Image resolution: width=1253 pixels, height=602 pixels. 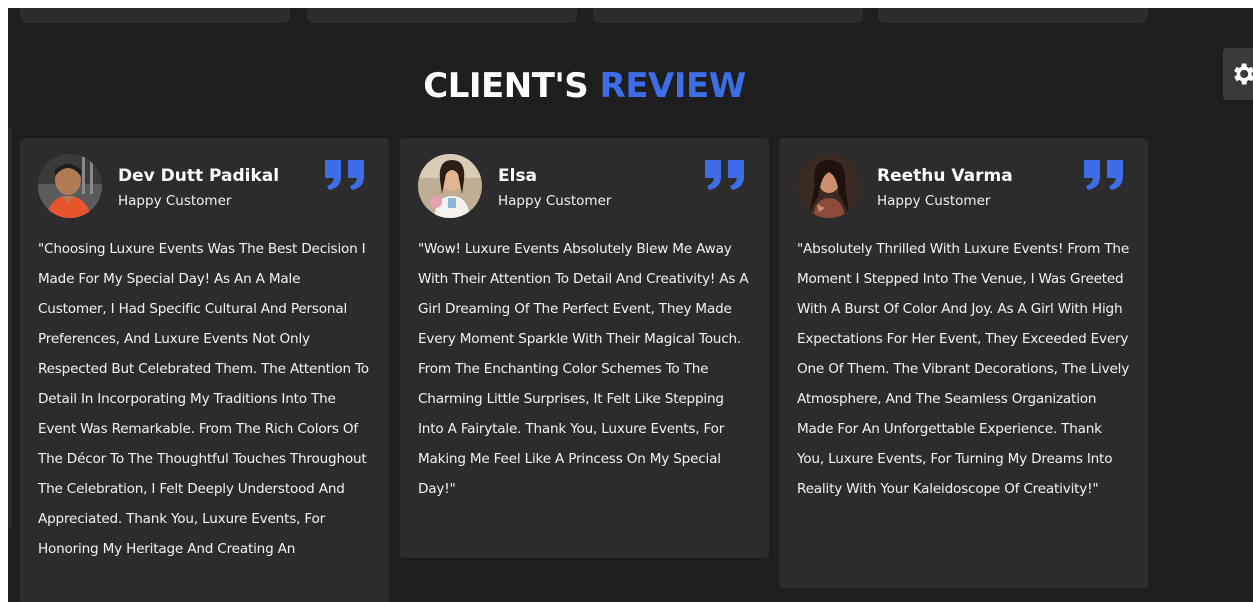 What do you see at coordinates (673, 86) in the screenshot?
I see `section-title-accent: REVIEW` at bounding box center [673, 86].